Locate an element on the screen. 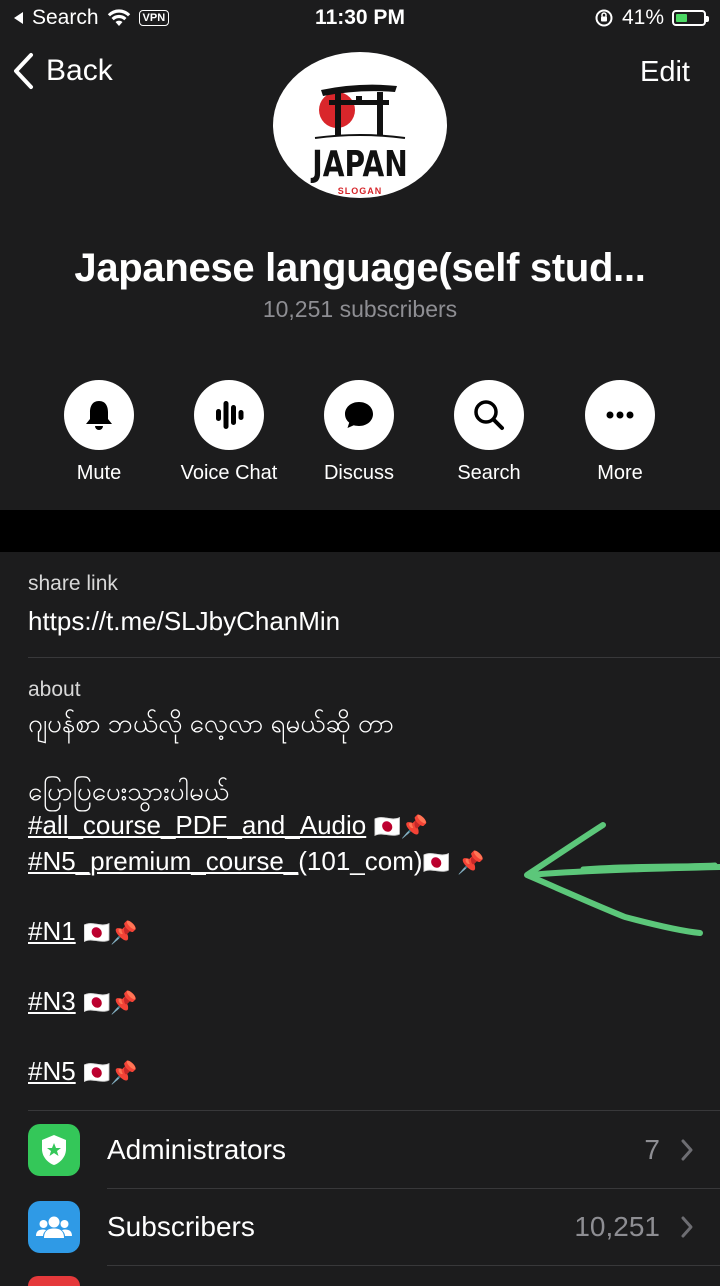 The image size is (720, 1286). search-label: Search is located at coordinates (489, 473).